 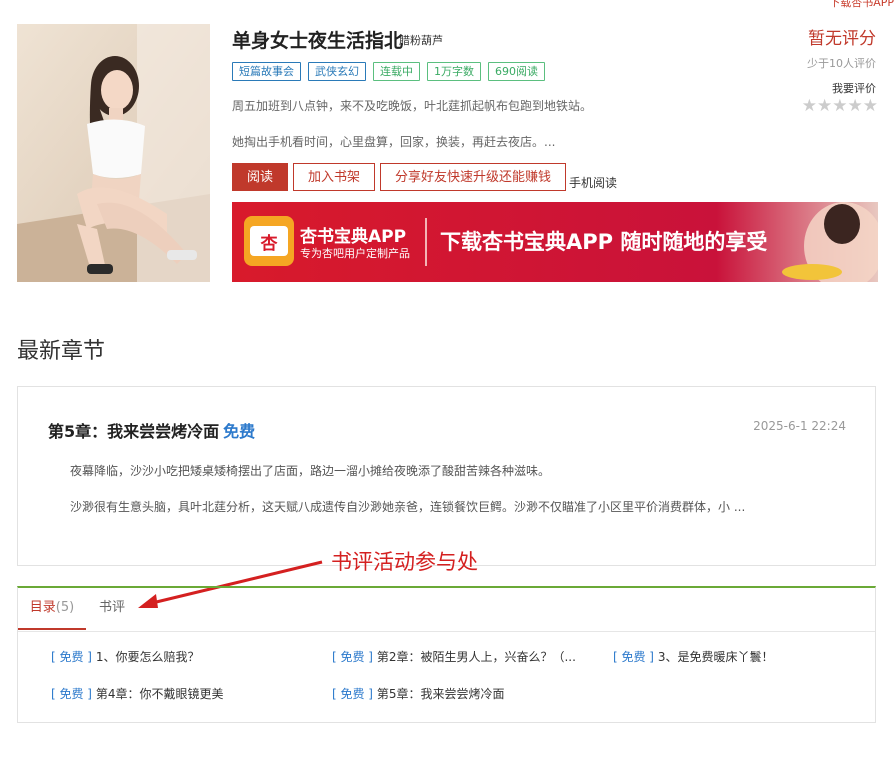 What do you see at coordinates (112, 609) in the screenshot?
I see `tab-reviews: 书评` at bounding box center [112, 609].